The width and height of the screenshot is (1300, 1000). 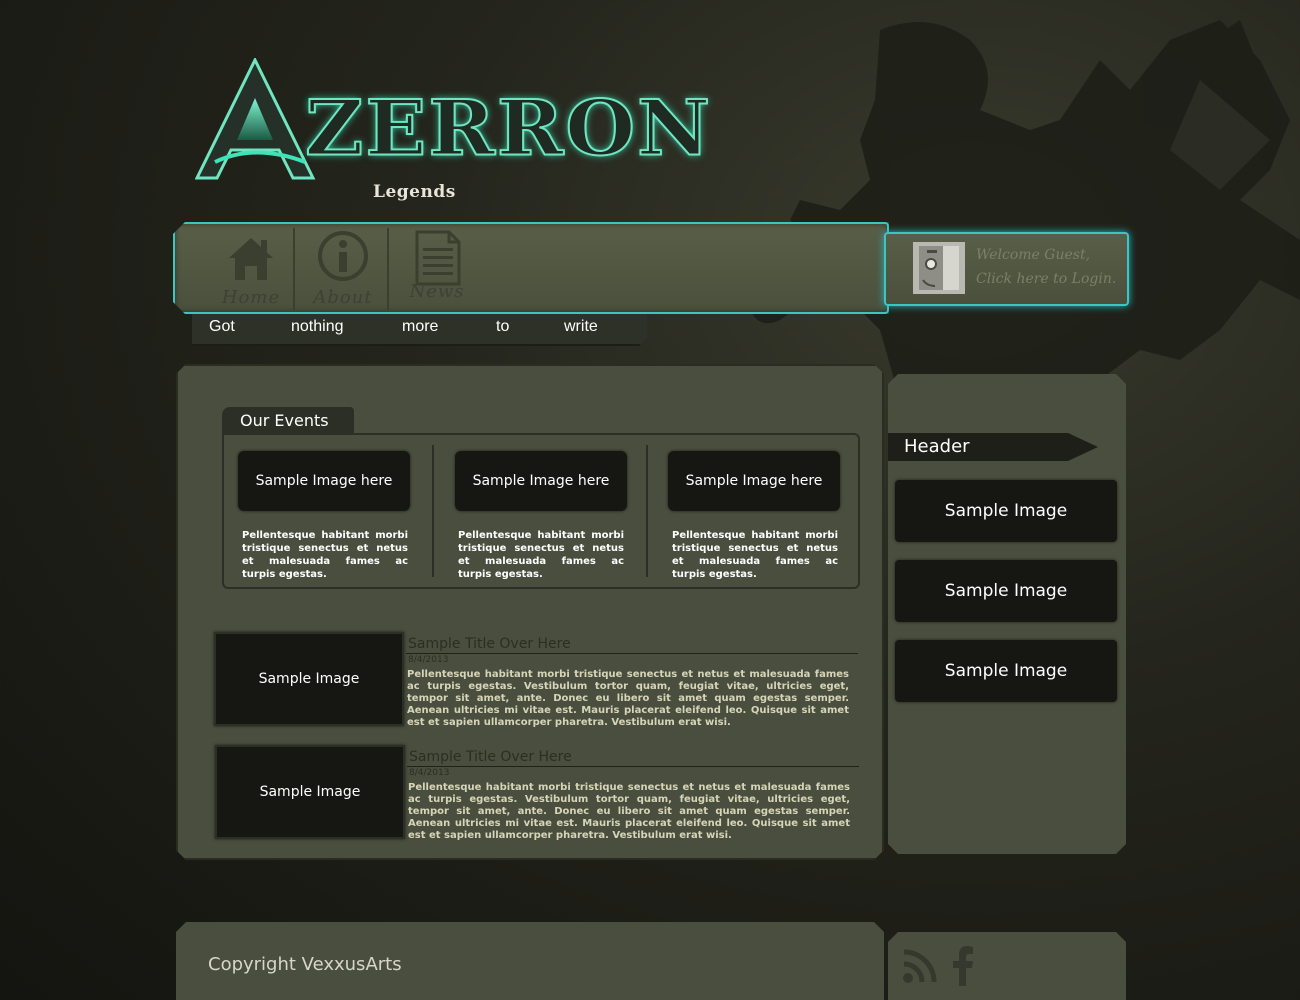 I want to click on subnav-link: nothing, so click(x=317, y=327).